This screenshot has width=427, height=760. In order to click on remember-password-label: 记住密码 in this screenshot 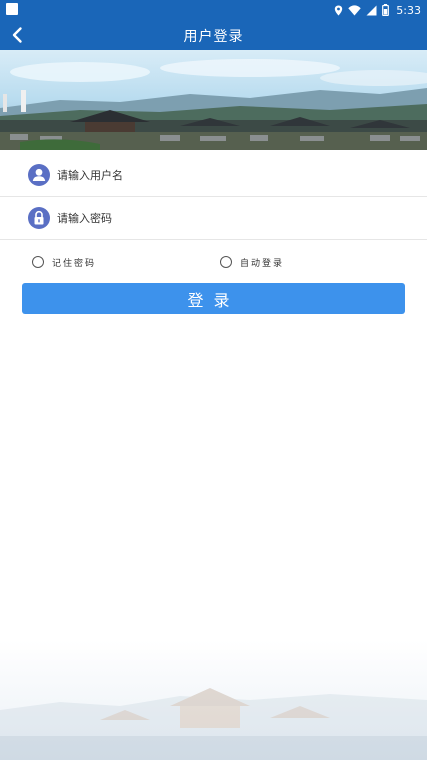, I will do `click(74, 263)`.